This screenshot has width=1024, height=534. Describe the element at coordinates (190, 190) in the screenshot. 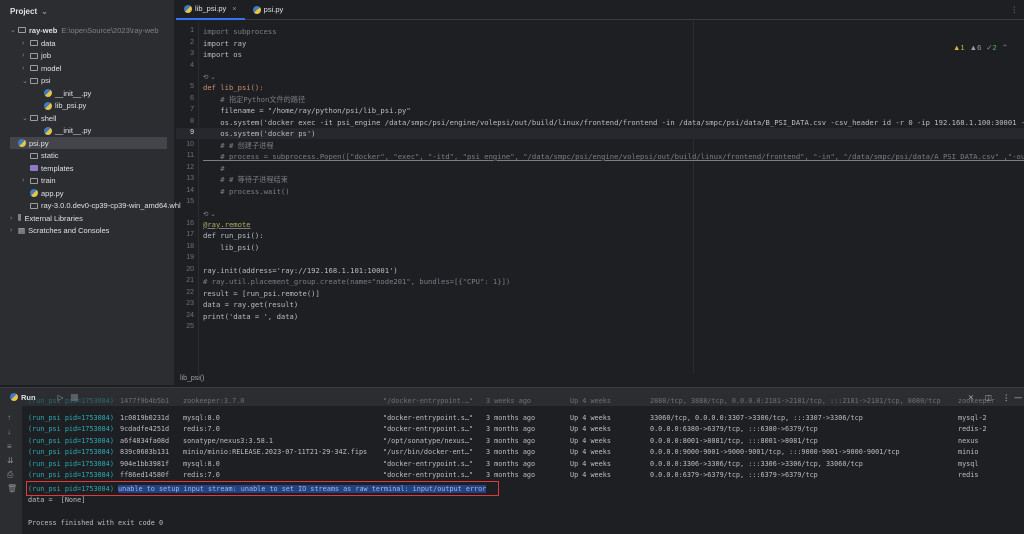

I see `line-number: 14` at that location.